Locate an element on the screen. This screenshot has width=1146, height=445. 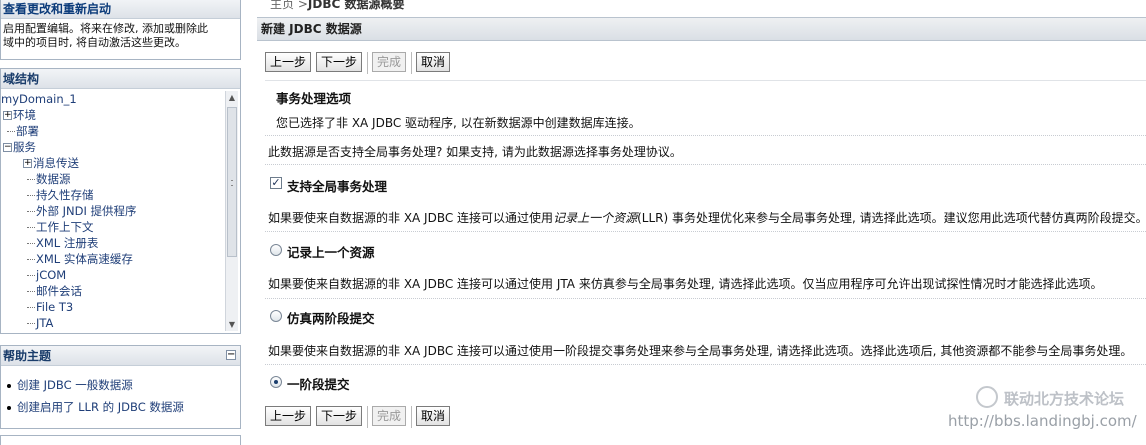
llr-radio is located at coordinates (276, 250).